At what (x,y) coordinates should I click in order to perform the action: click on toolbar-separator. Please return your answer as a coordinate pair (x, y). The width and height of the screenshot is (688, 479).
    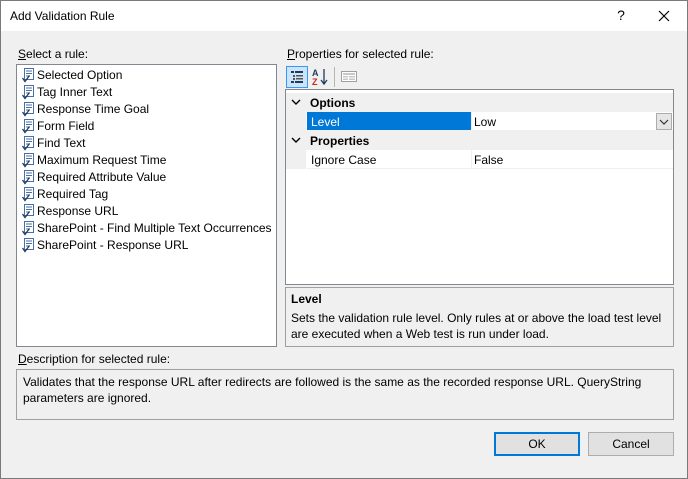
    Looking at the image, I should click on (334, 77).